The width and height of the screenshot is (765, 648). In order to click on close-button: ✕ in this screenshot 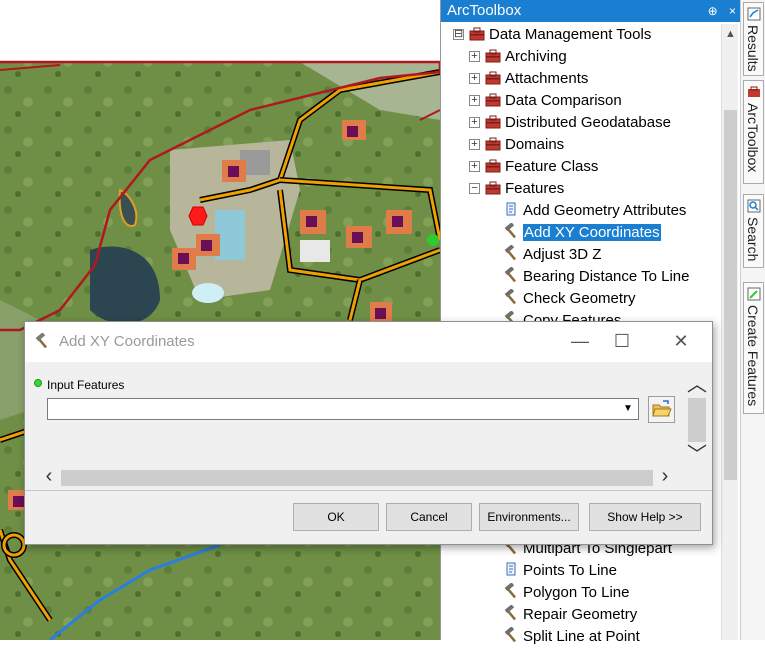, I will do `click(681, 342)`.